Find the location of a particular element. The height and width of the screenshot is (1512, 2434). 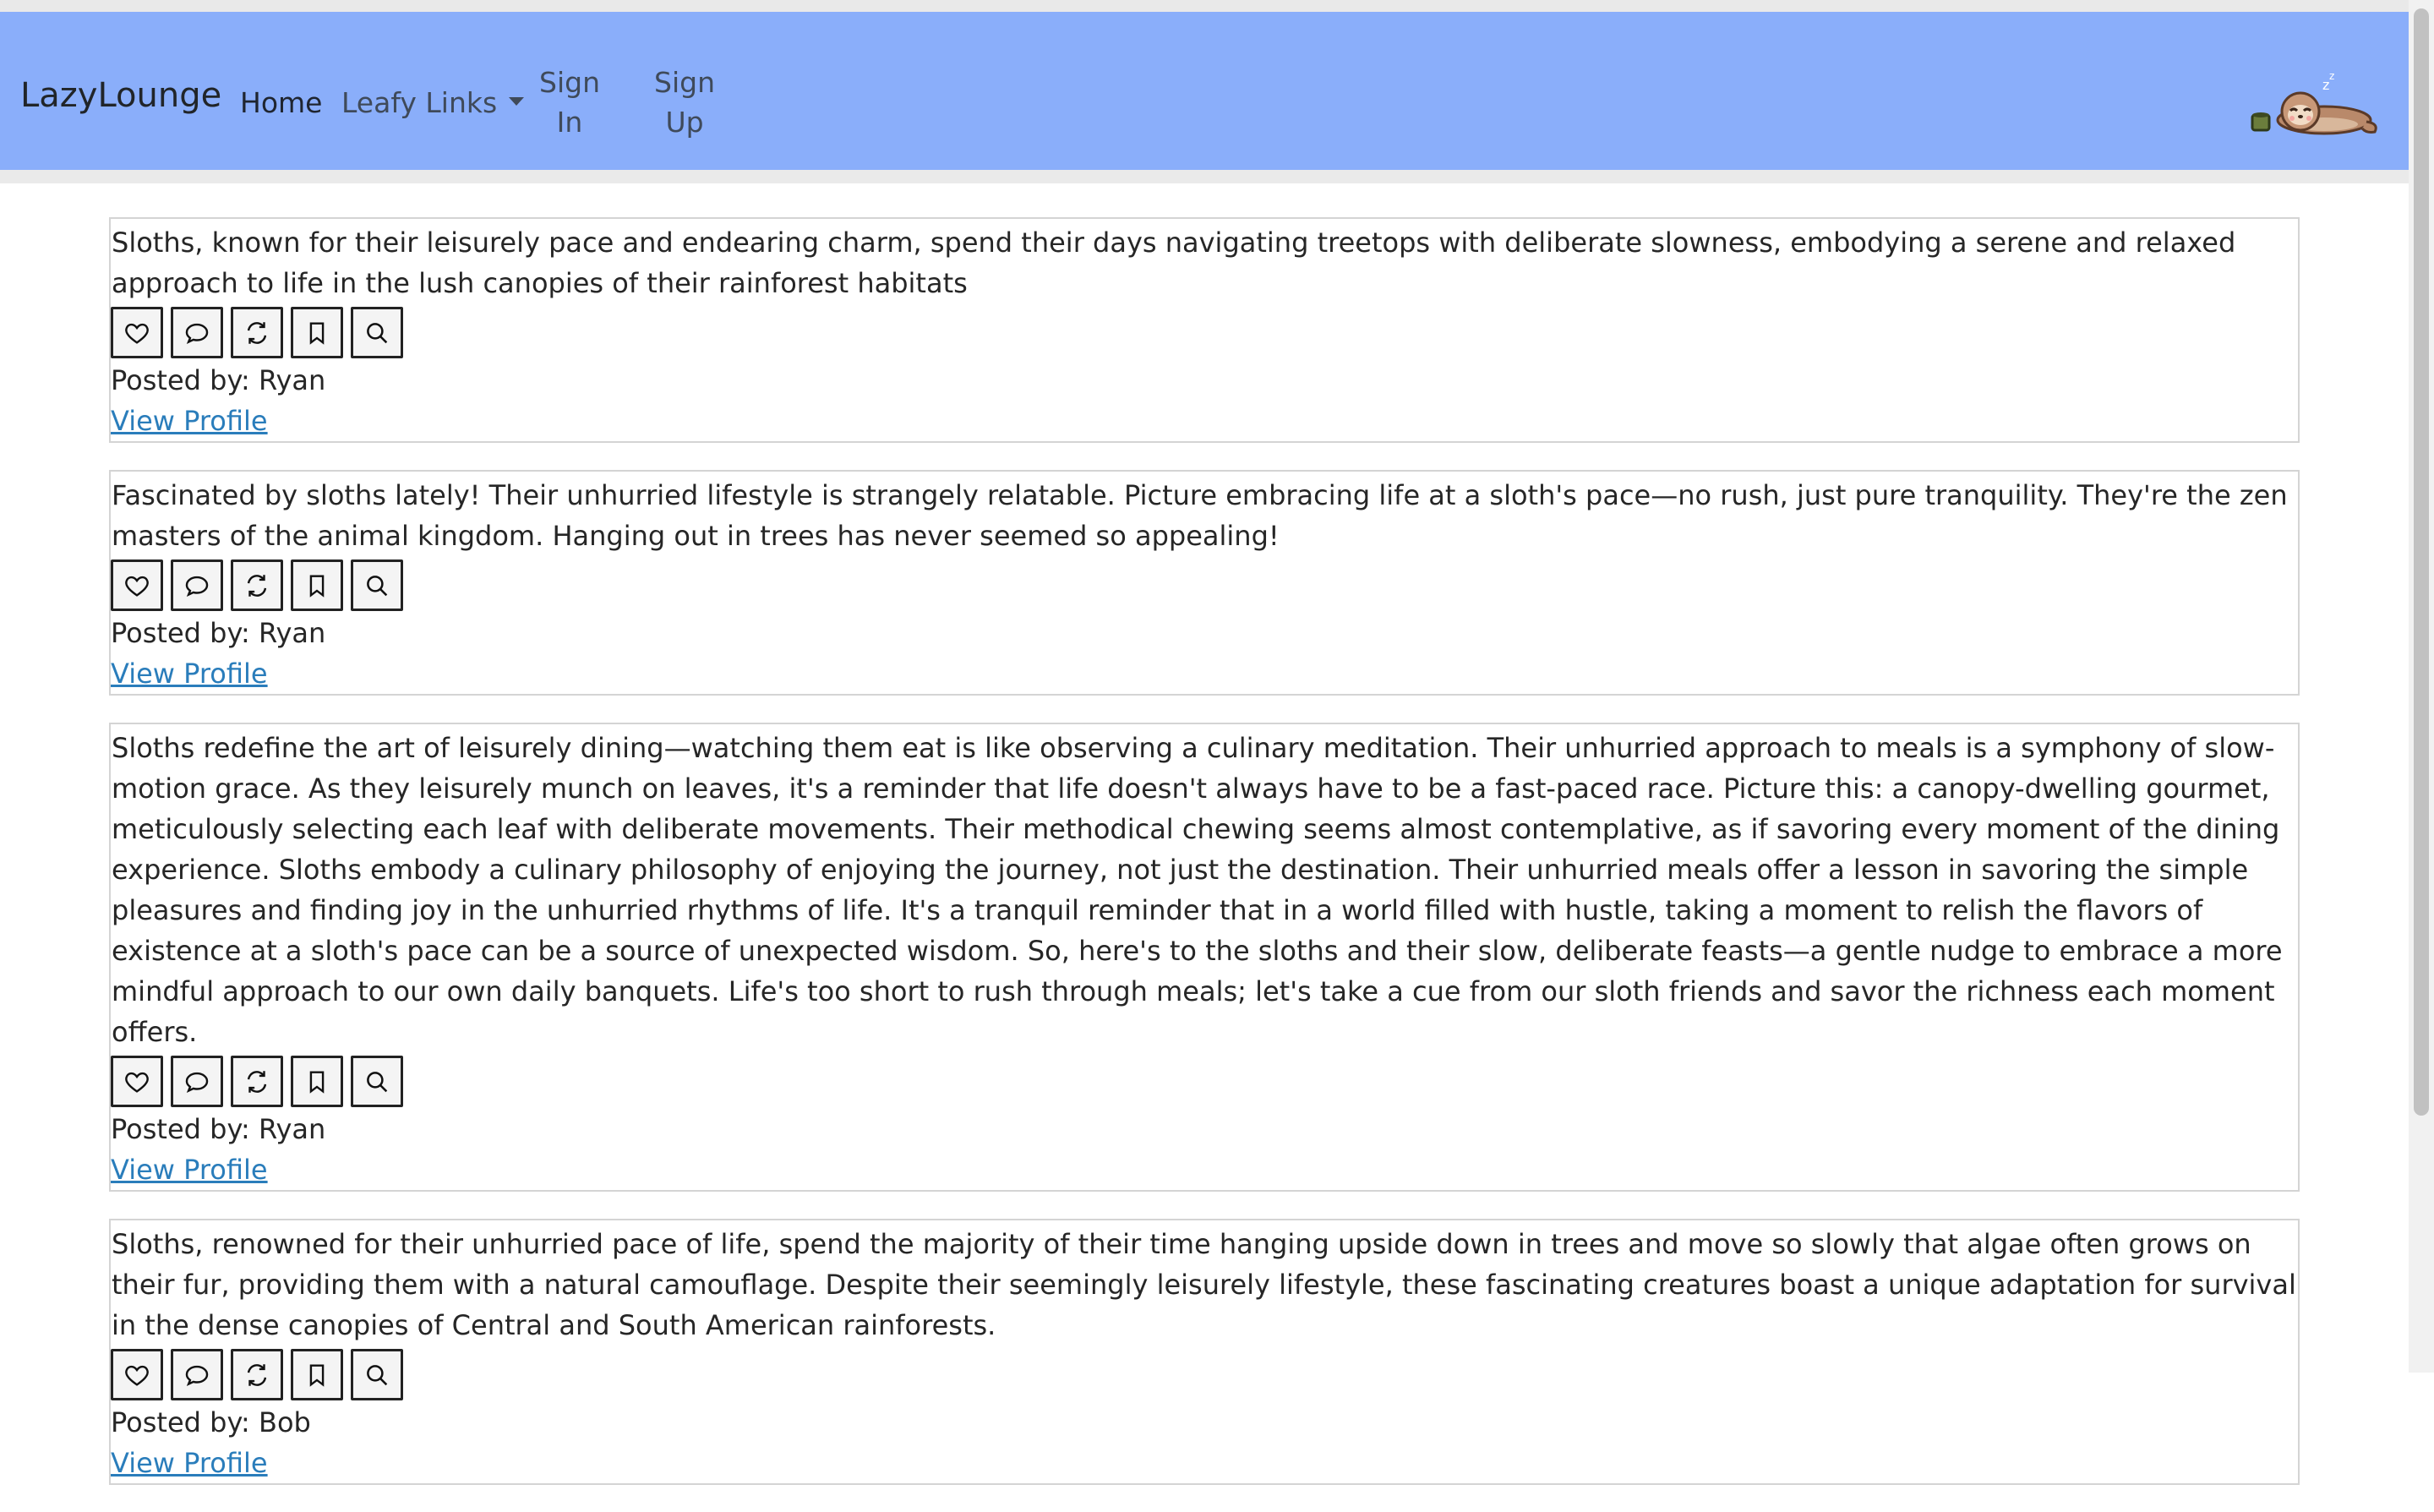

svg-text: z is located at coordinates (2331, 76).